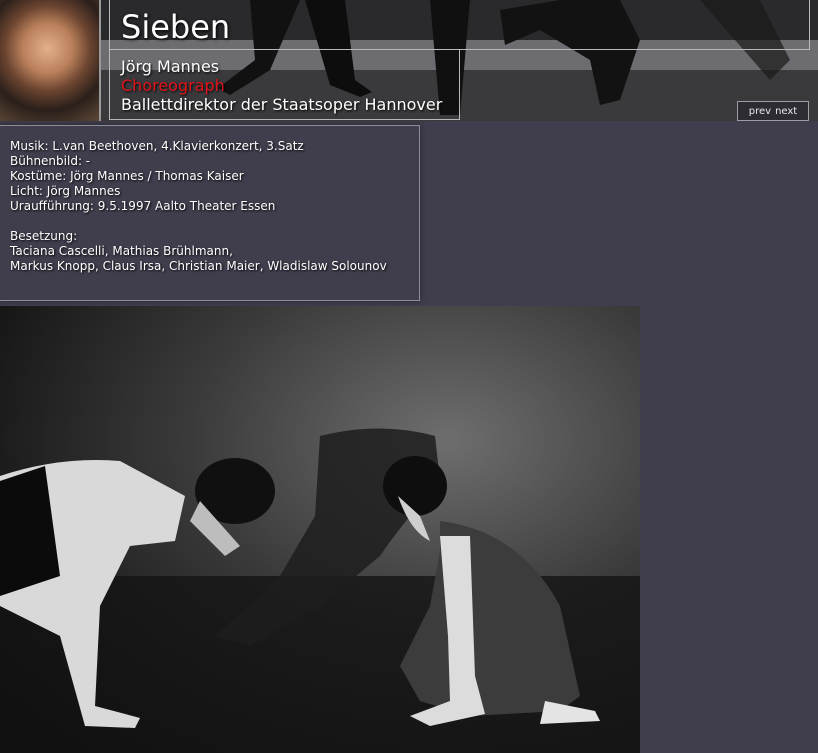 This screenshot has height=753, width=818. What do you see at coordinates (786, 111) in the screenshot?
I see `next-link: next` at bounding box center [786, 111].